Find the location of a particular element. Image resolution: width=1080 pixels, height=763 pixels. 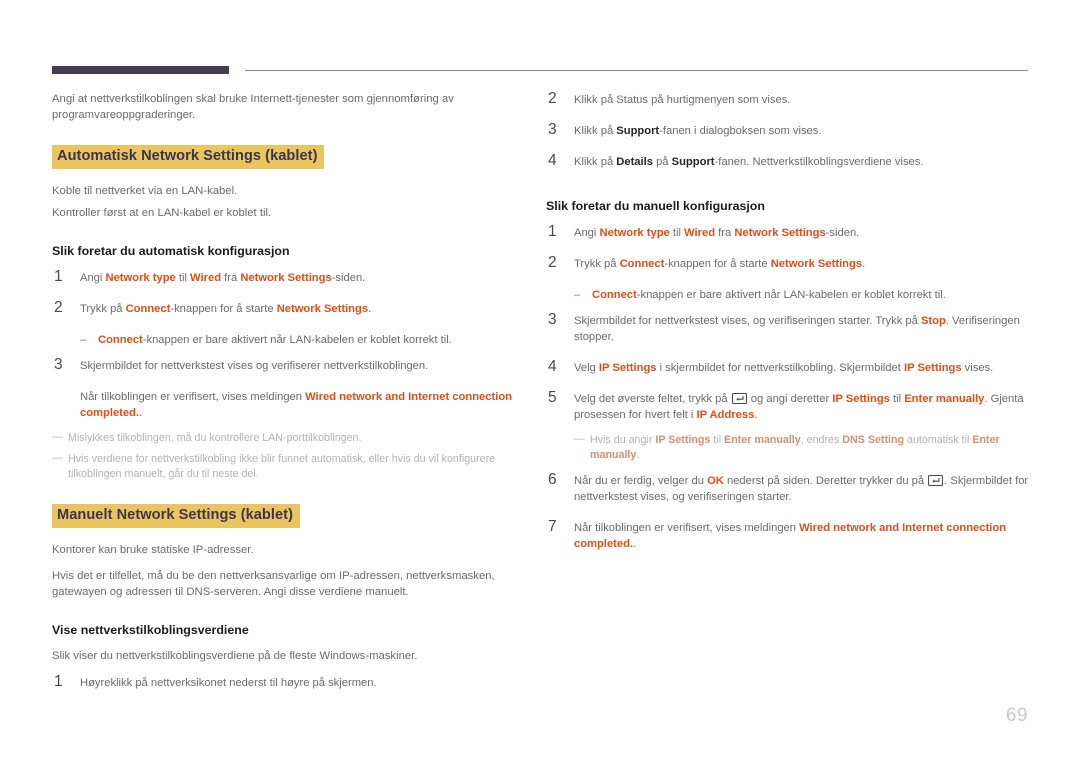

step-emphasis: Wired is located at coordinates (700, 233).